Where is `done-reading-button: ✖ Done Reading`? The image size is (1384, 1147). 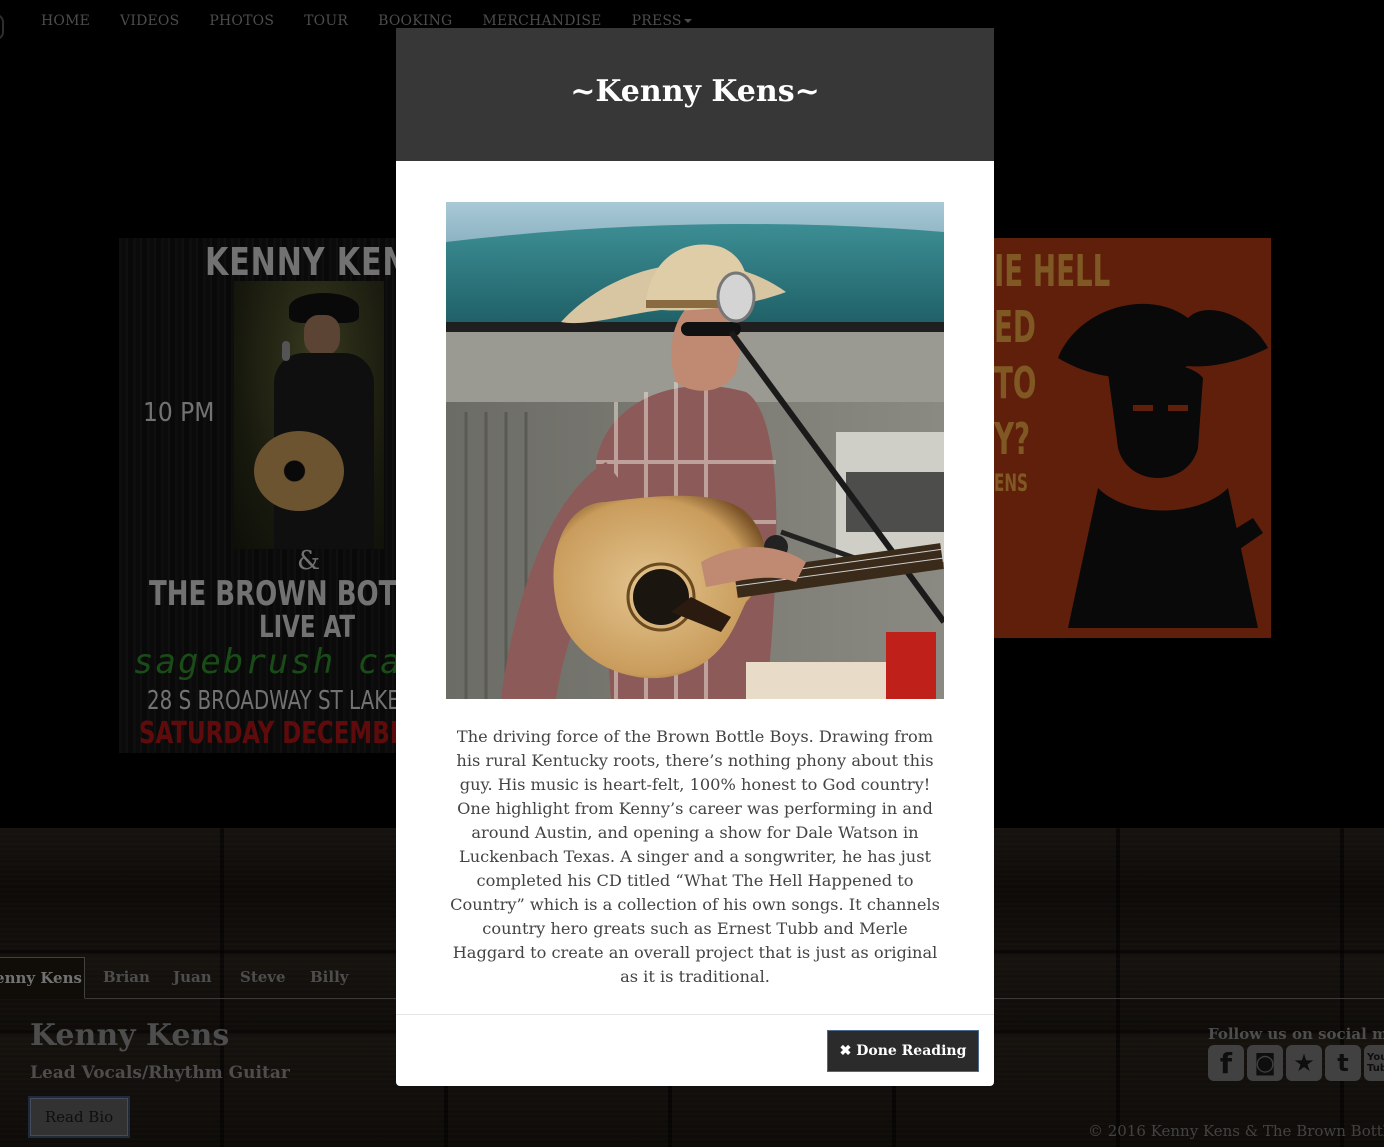 done-reading-button: ✖ Done Reading is located at coordinates (903, 1051).